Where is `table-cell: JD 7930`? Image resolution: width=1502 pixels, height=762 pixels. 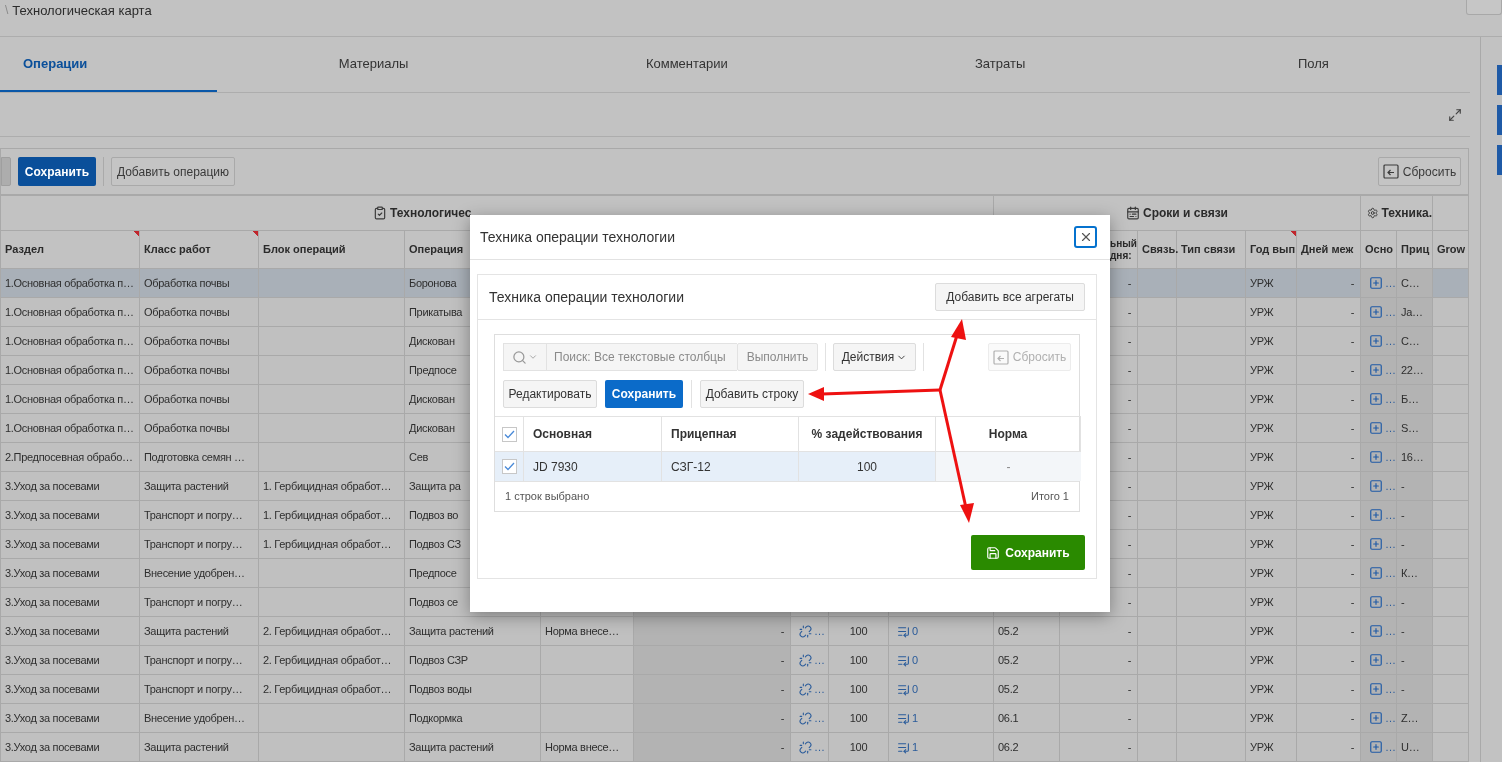 table-cell: JD 7930 is located at coordinates (593, 466).